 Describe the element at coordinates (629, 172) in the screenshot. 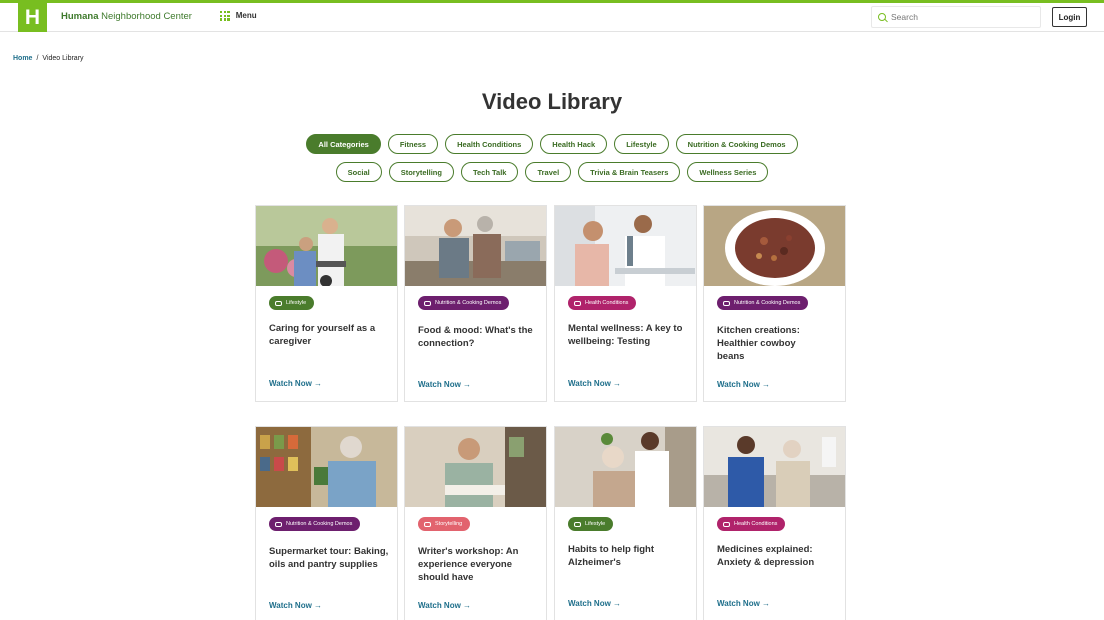

I see `filter-trivia-brain-teasers: Trivia & Brain Teasers` at that location.